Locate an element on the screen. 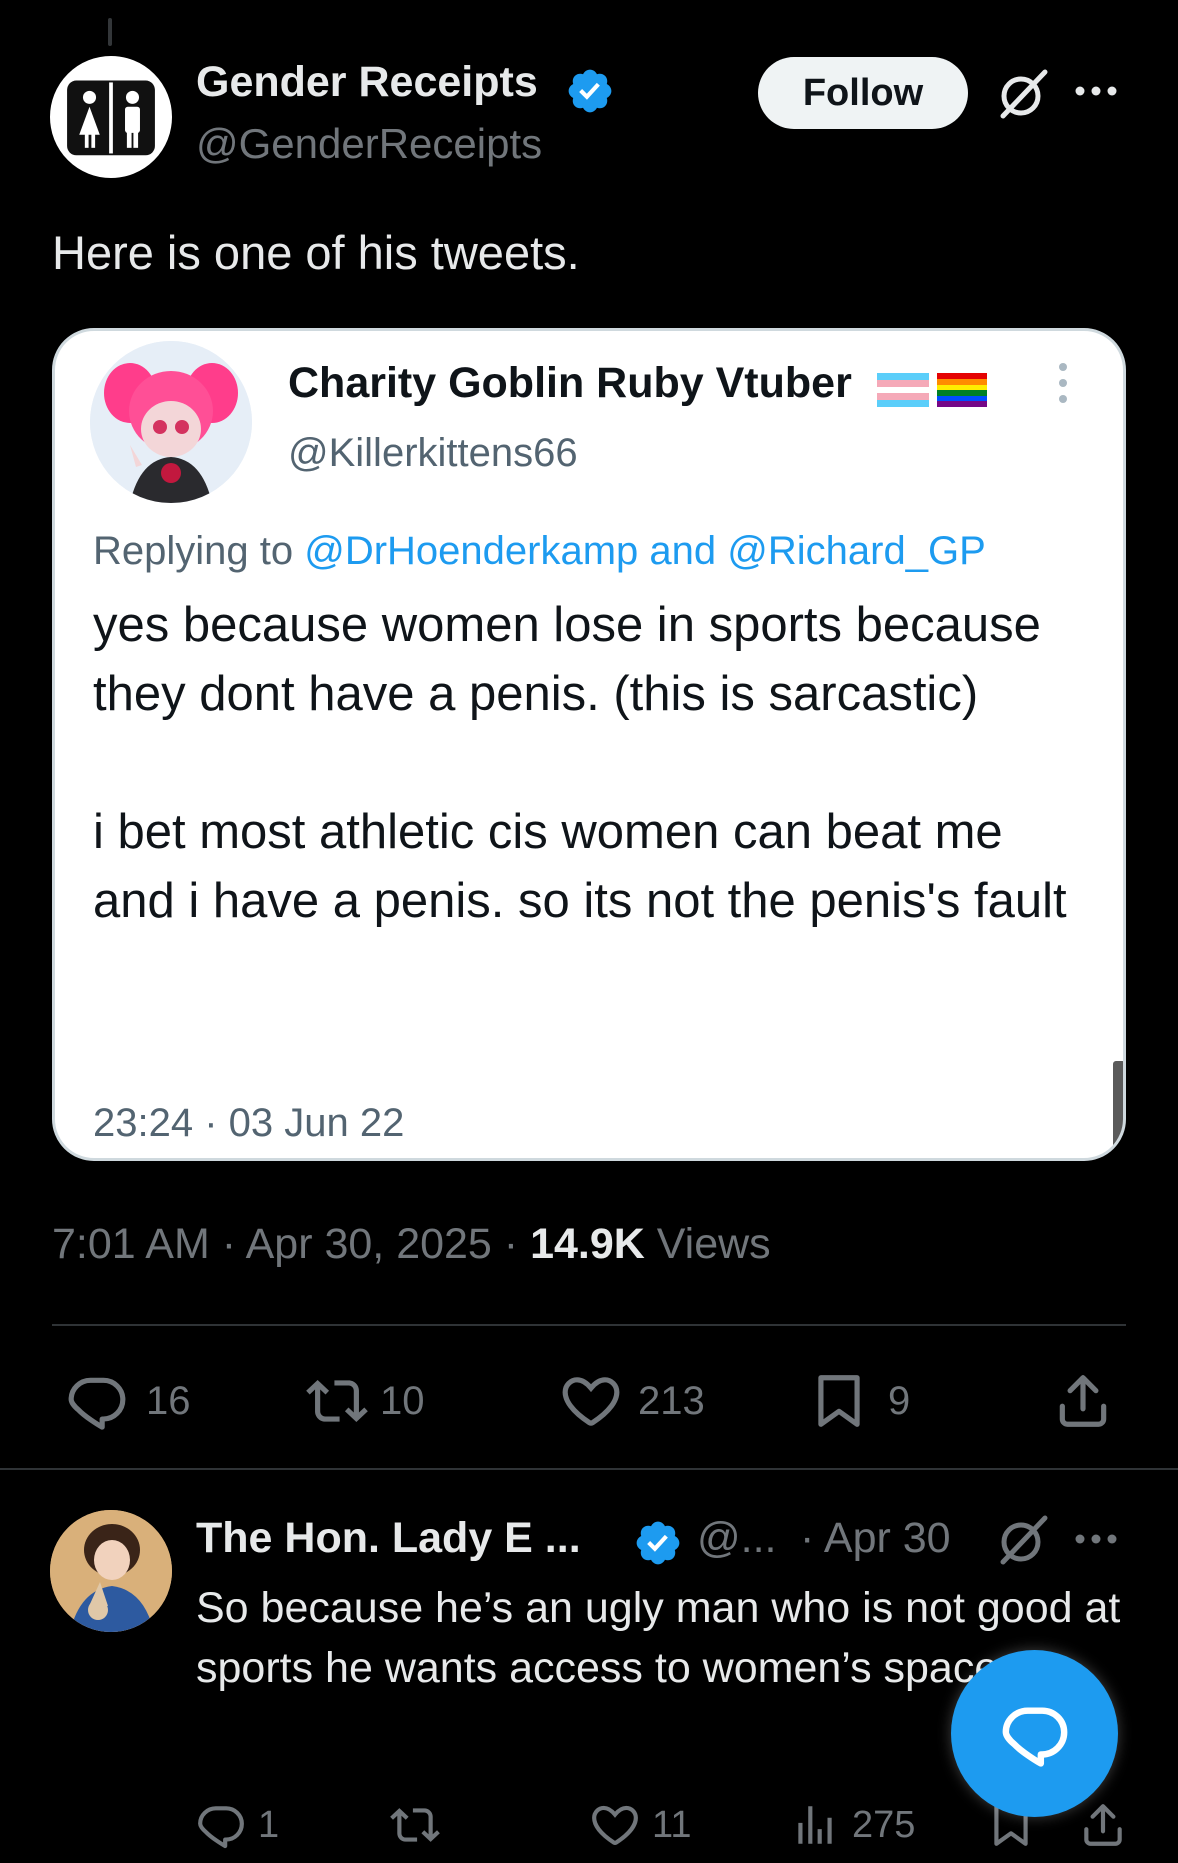  like-count: 11 is located at coordinates (672, 1824).